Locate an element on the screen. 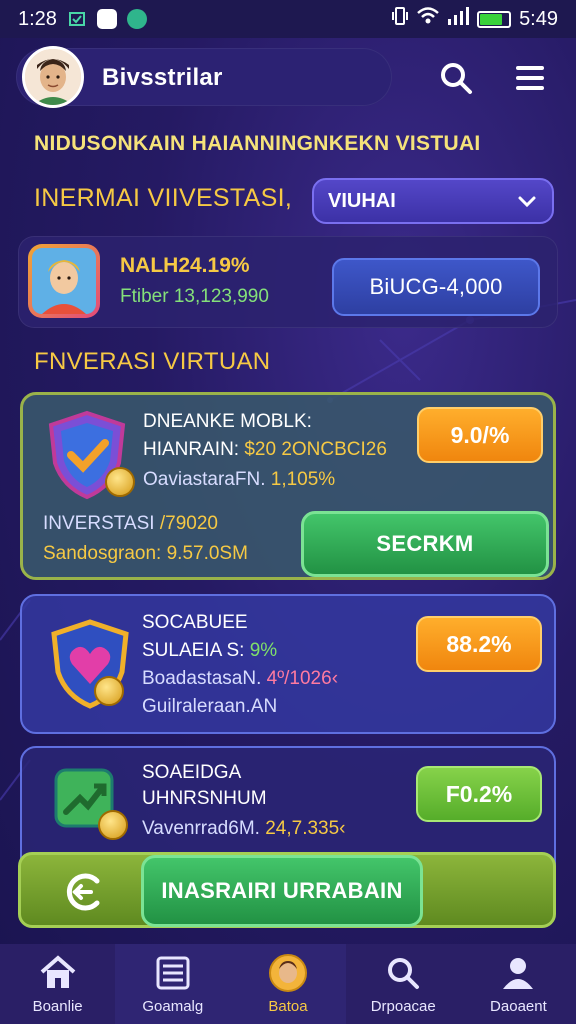  card-line-4: Guilraleraan.AN is located at coordinates (210, 706).